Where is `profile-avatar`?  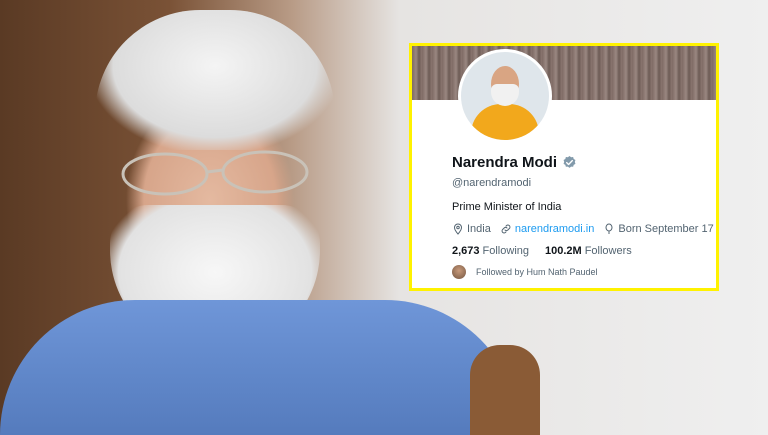 profile-avatar is located at coordinates (505, 96).